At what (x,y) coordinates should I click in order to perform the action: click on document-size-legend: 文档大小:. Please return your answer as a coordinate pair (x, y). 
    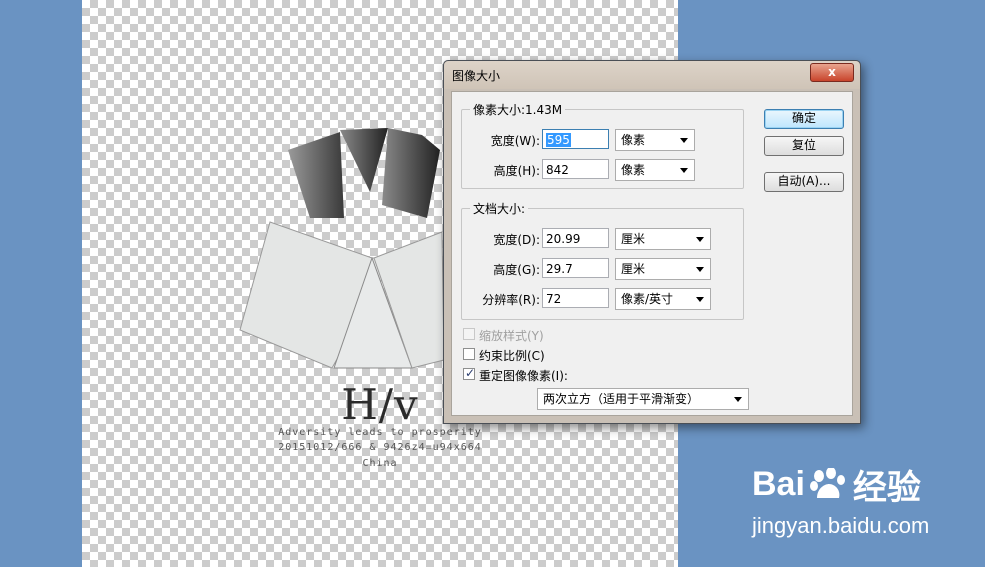
    Looking at the image, I should click on (499, 208).